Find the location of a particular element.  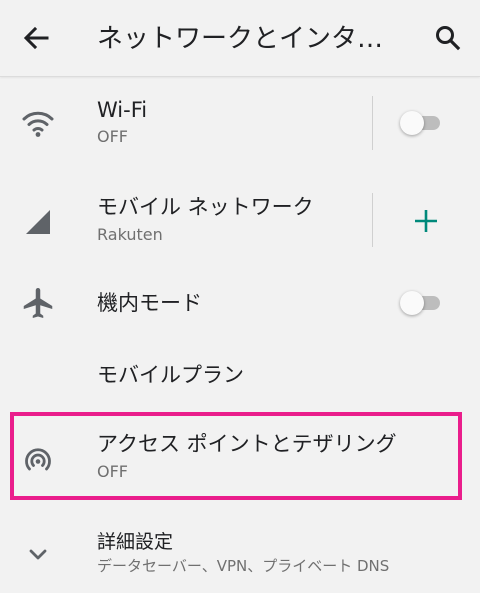

cell-signal-icon is located at coordinates (38, 221).